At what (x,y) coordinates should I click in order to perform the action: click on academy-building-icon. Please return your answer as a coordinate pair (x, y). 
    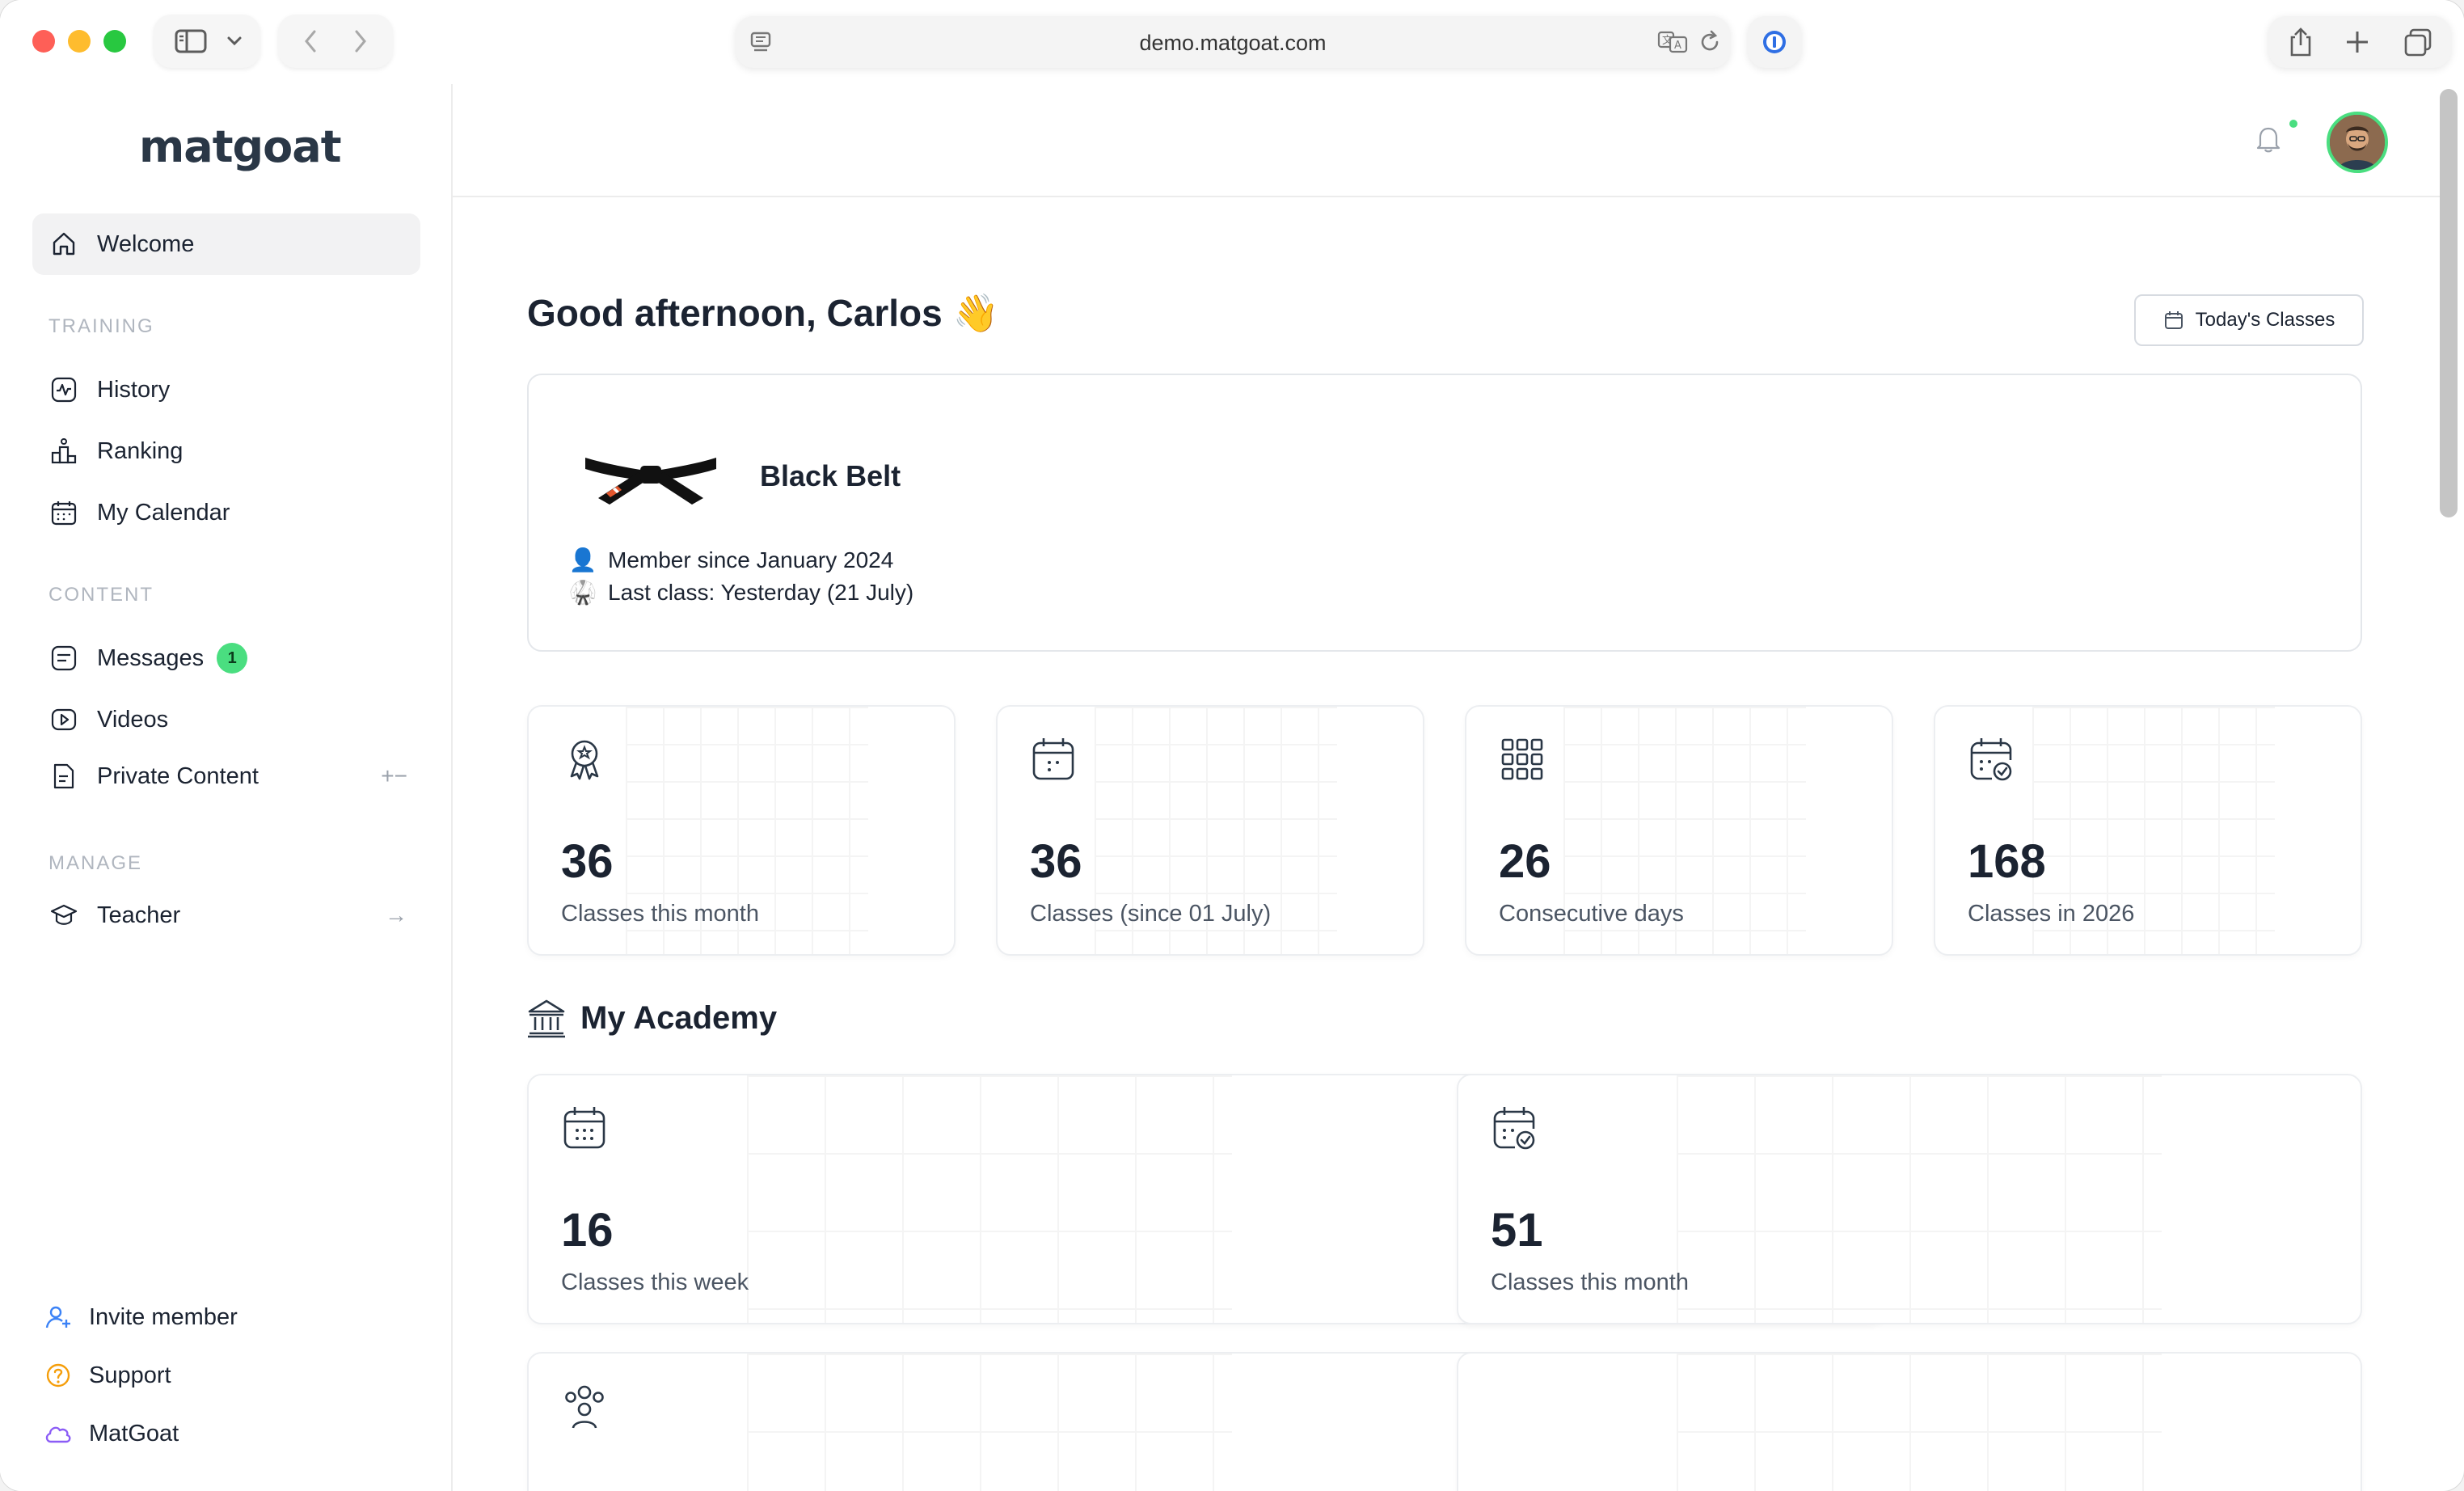
    Looking at the image, I should click on (547, 1018).